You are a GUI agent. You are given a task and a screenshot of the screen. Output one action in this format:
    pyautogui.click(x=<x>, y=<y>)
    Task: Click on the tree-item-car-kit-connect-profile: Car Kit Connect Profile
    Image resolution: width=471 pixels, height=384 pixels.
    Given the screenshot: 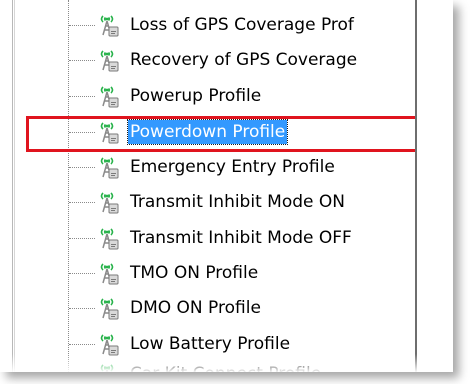 What is the action you would take?
    pyautogui.click(x=241, y=364)
    